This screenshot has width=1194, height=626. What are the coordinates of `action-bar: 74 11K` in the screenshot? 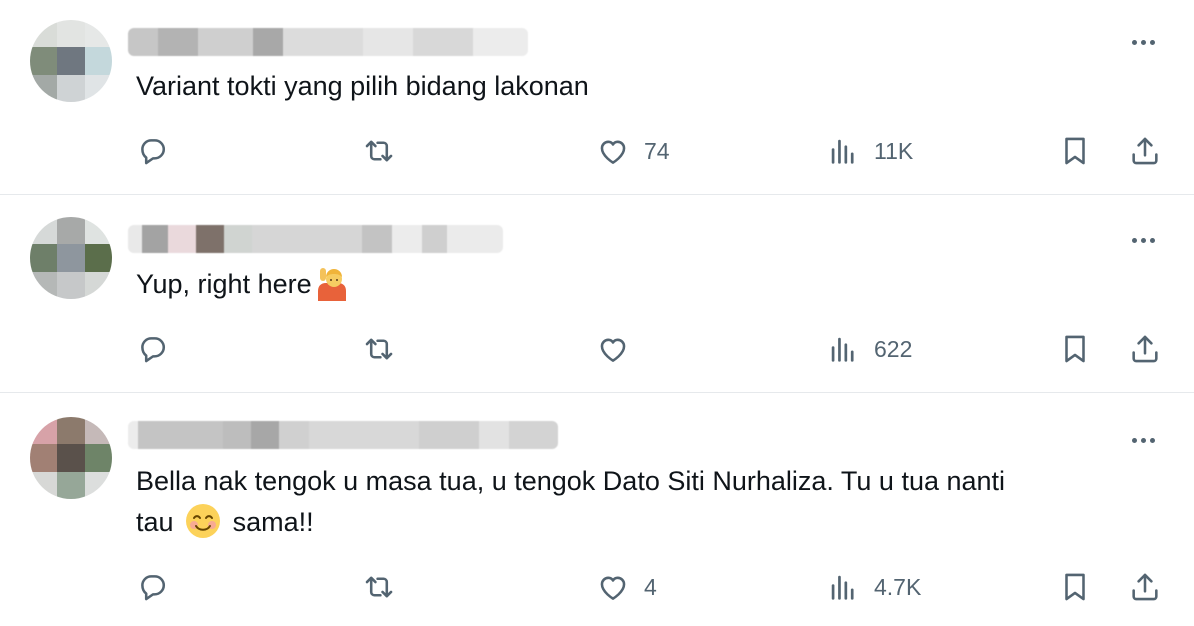 It's located at (597, 151).